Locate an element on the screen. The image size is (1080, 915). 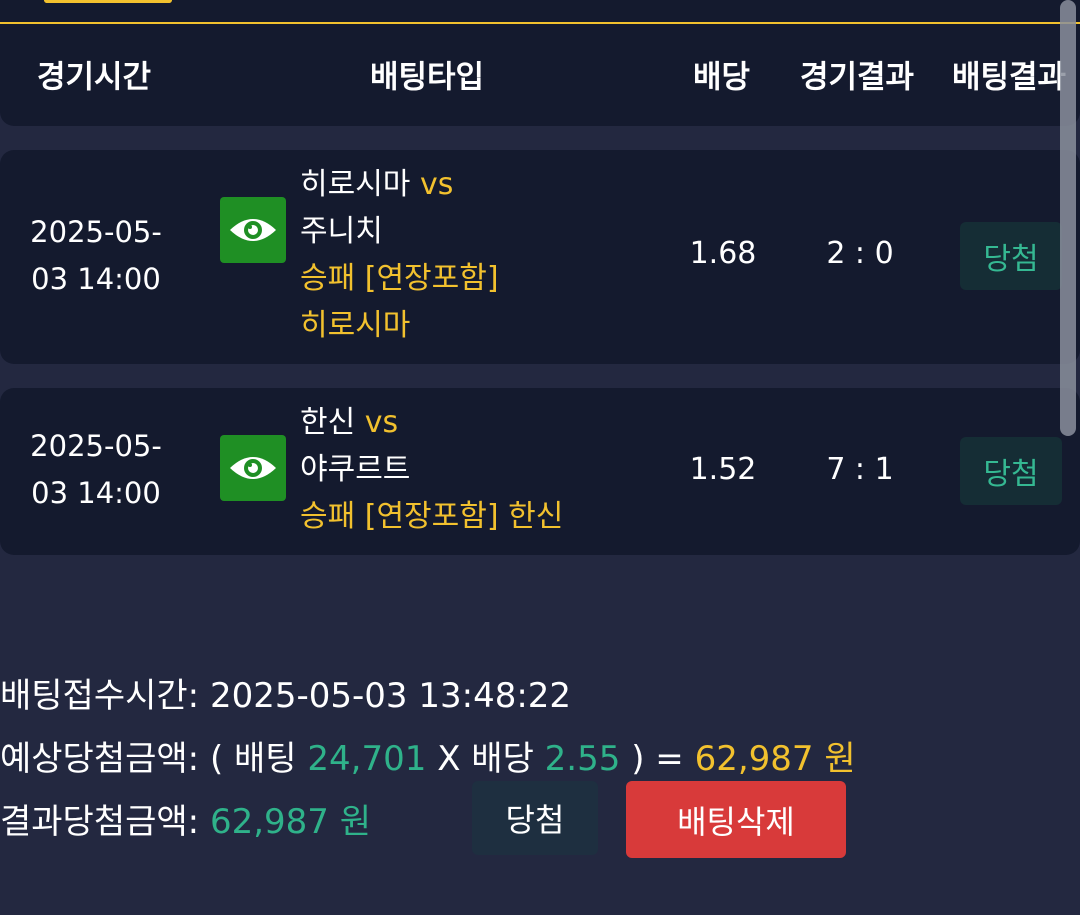
scrollbar is located at coordinates (1068, 218).